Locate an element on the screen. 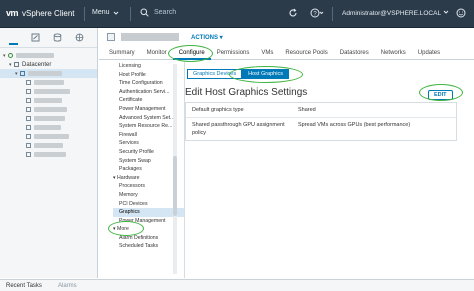 This screenshot has width=474, height=291. user-menu: Administrator@VSPHERE.LOCAL is located at coordinates (395, 13).